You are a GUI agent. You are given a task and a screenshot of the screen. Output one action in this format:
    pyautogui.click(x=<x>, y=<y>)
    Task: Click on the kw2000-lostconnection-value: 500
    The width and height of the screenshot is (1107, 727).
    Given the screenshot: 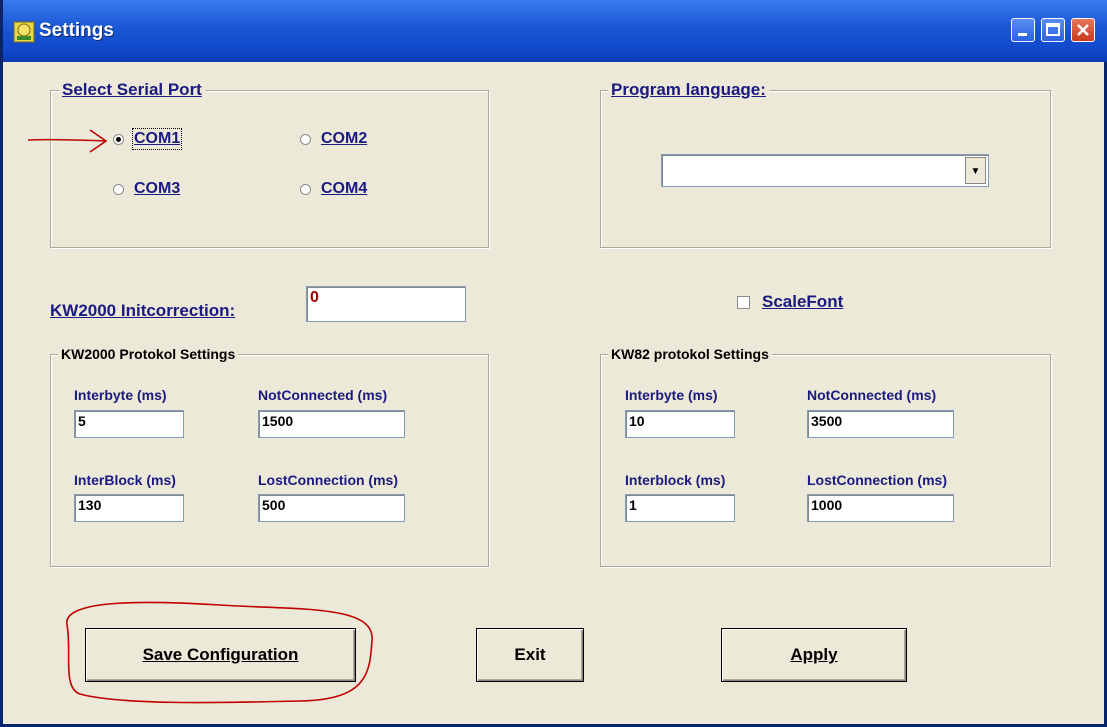 What is the action you would take?
    pyautogui.click(x=274, y=505)
    